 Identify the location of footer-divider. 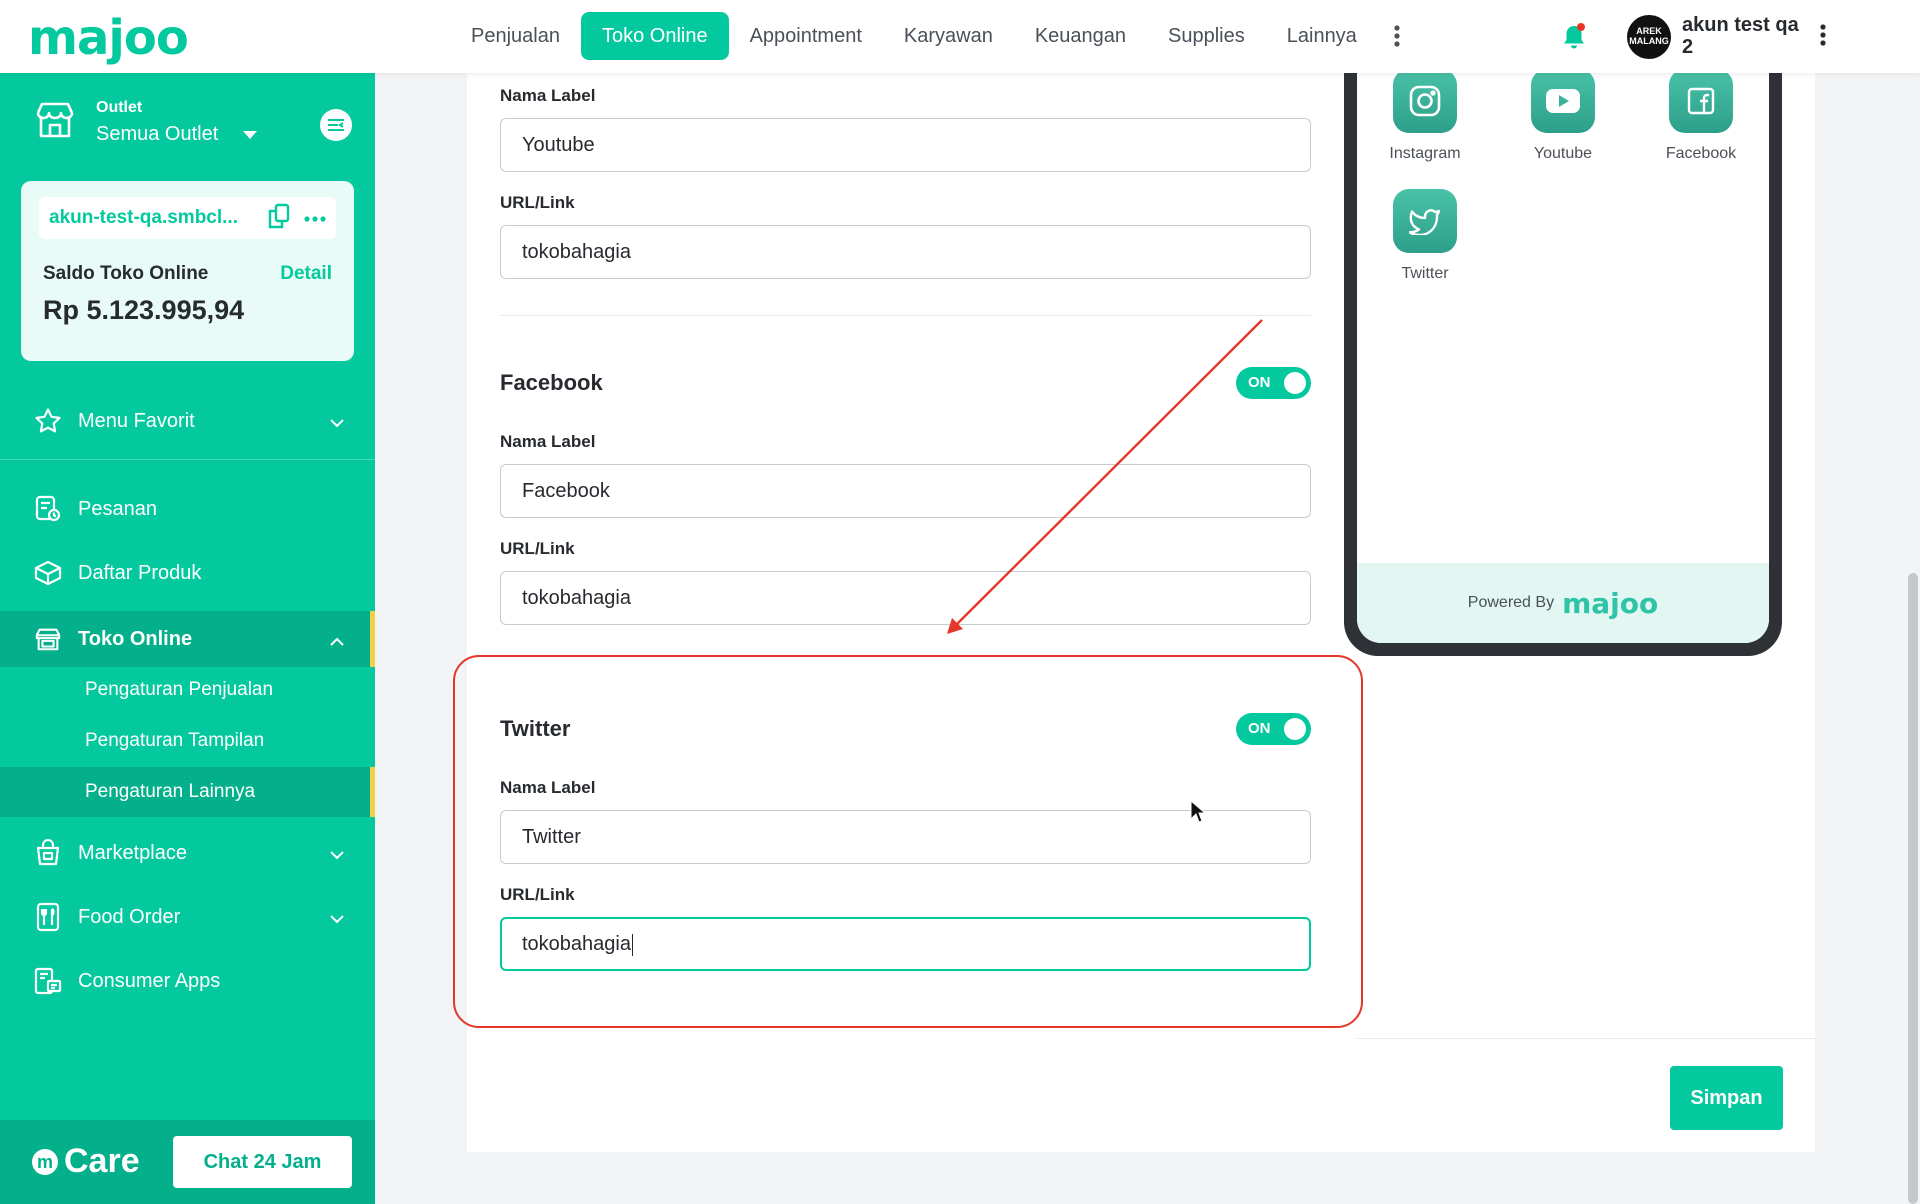
(1586, 1038).